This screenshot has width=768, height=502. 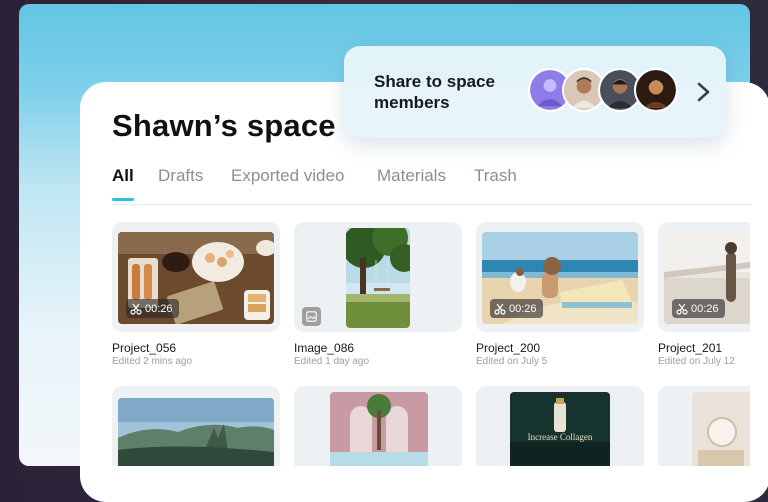 What do you see at coordinates (123, 176) in the screenshot?
I see `tab-all: All` at bounding box center [123, 176].